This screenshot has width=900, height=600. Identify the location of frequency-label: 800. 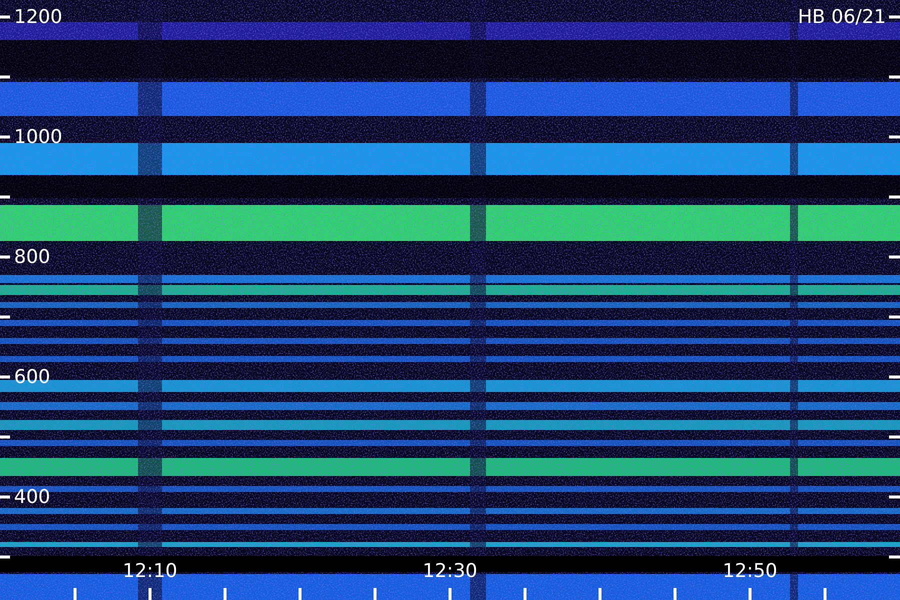
(32, 257).